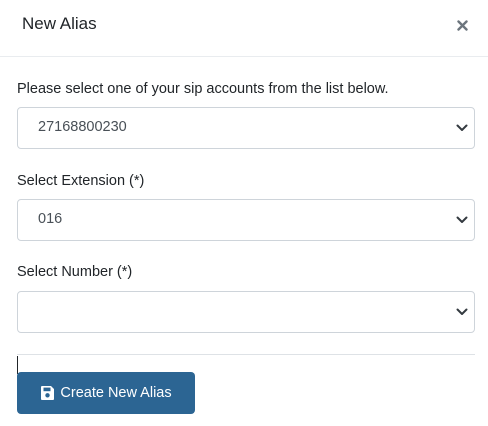  I want to click on modal-title: New Alias, so click(59, 23).